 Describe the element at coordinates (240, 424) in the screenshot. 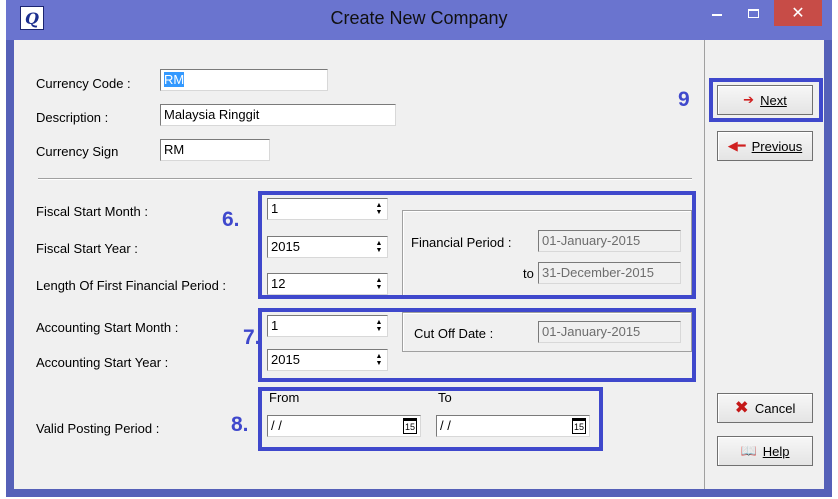

I see `annotation-number-8: 8.` at that location.